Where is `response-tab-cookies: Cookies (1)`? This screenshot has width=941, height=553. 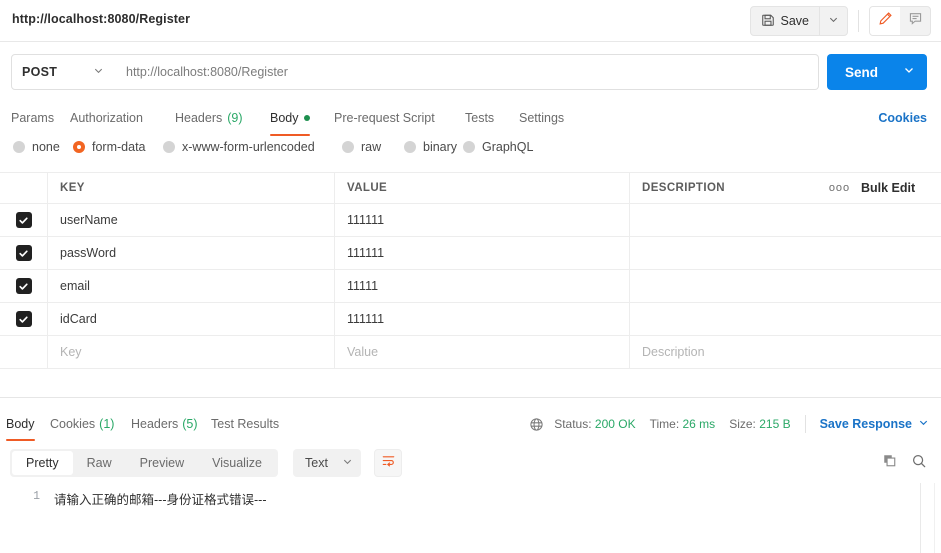 response-tab-cookies: Cookies (1) is located at coordinates (82, 424).